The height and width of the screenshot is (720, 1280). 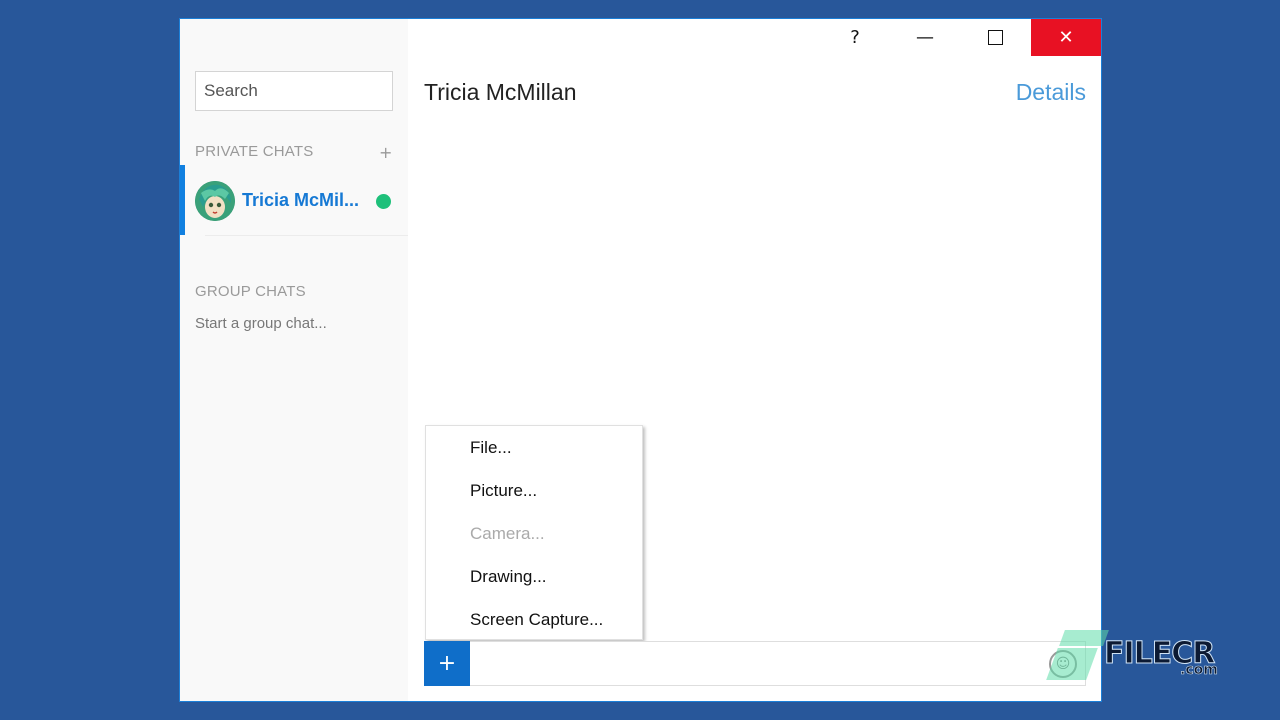 I want to click on conversation-title: Tricia McMillan, so click(x=500, y=92).